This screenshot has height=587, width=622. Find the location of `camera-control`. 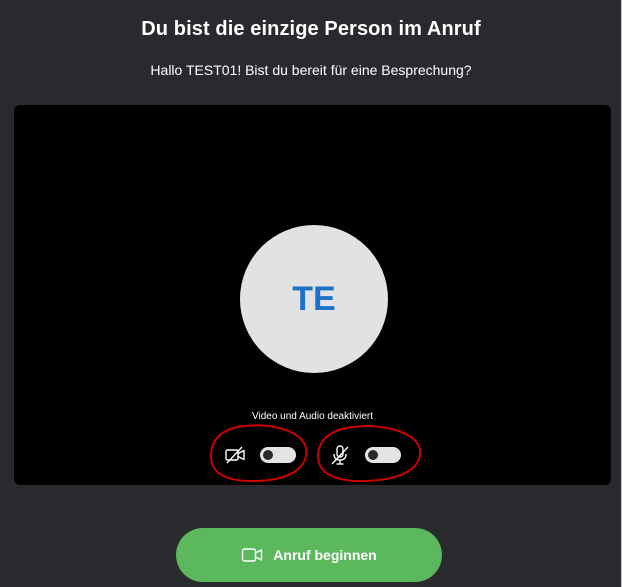

camera-control is located at coordinates (260, 455).